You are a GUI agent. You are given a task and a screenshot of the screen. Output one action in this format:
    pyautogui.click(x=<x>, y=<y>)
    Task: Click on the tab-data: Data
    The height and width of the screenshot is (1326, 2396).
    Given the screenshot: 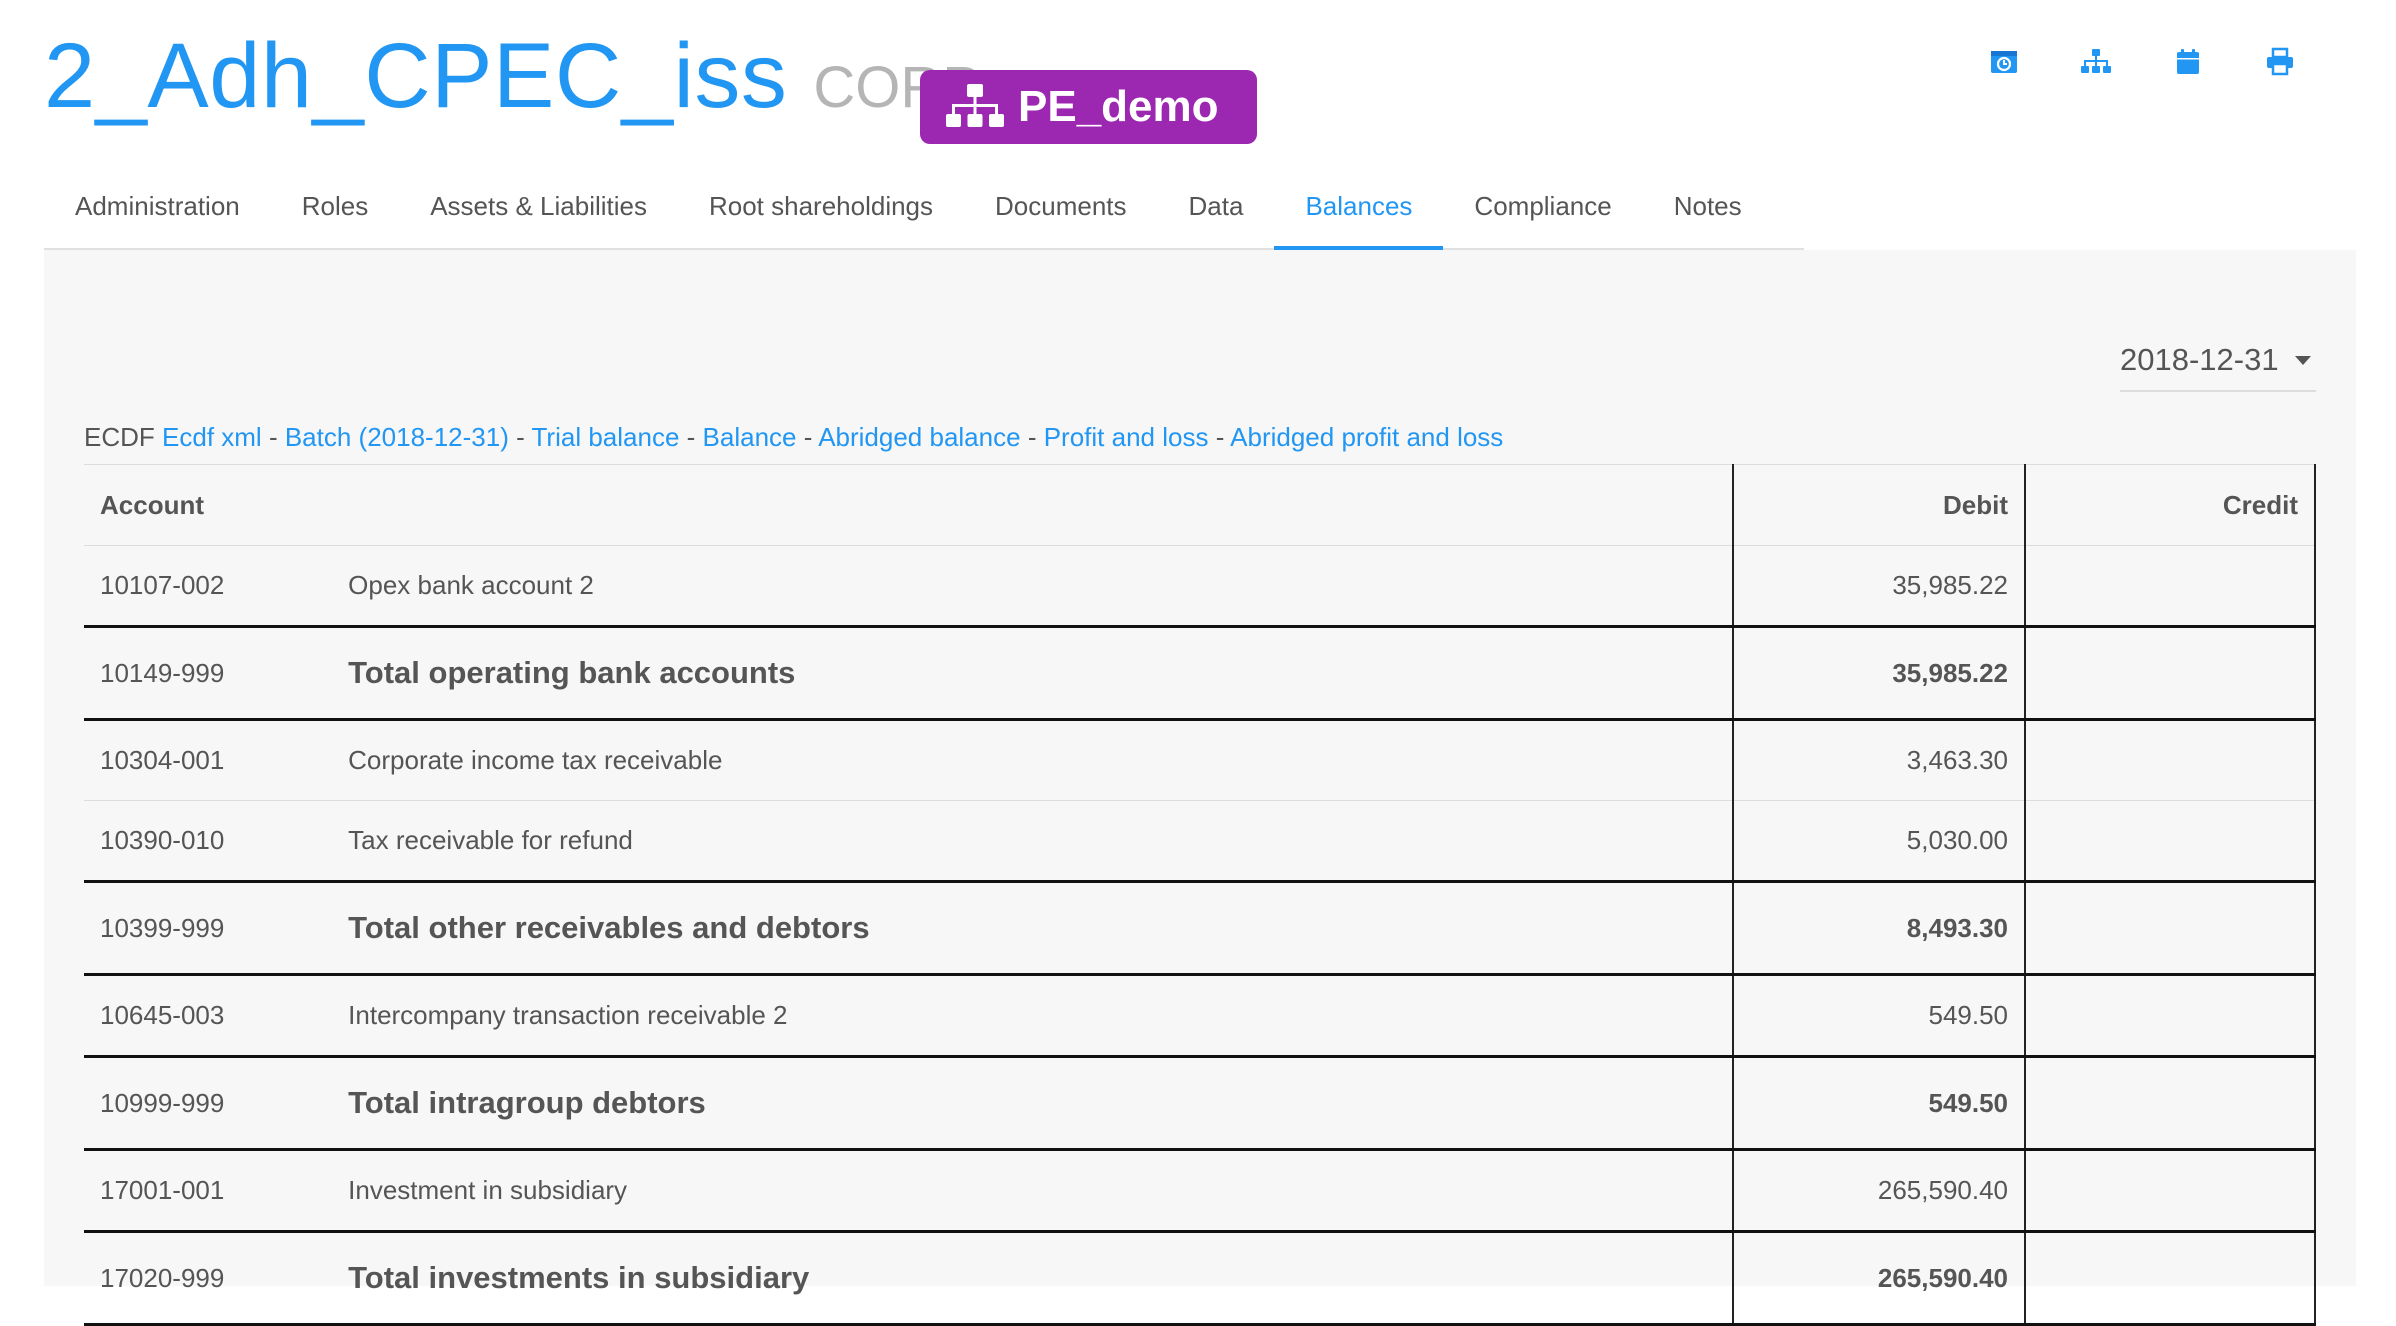 What is the action you would take?
    pyautogui.click(x=1216, y=209)
    